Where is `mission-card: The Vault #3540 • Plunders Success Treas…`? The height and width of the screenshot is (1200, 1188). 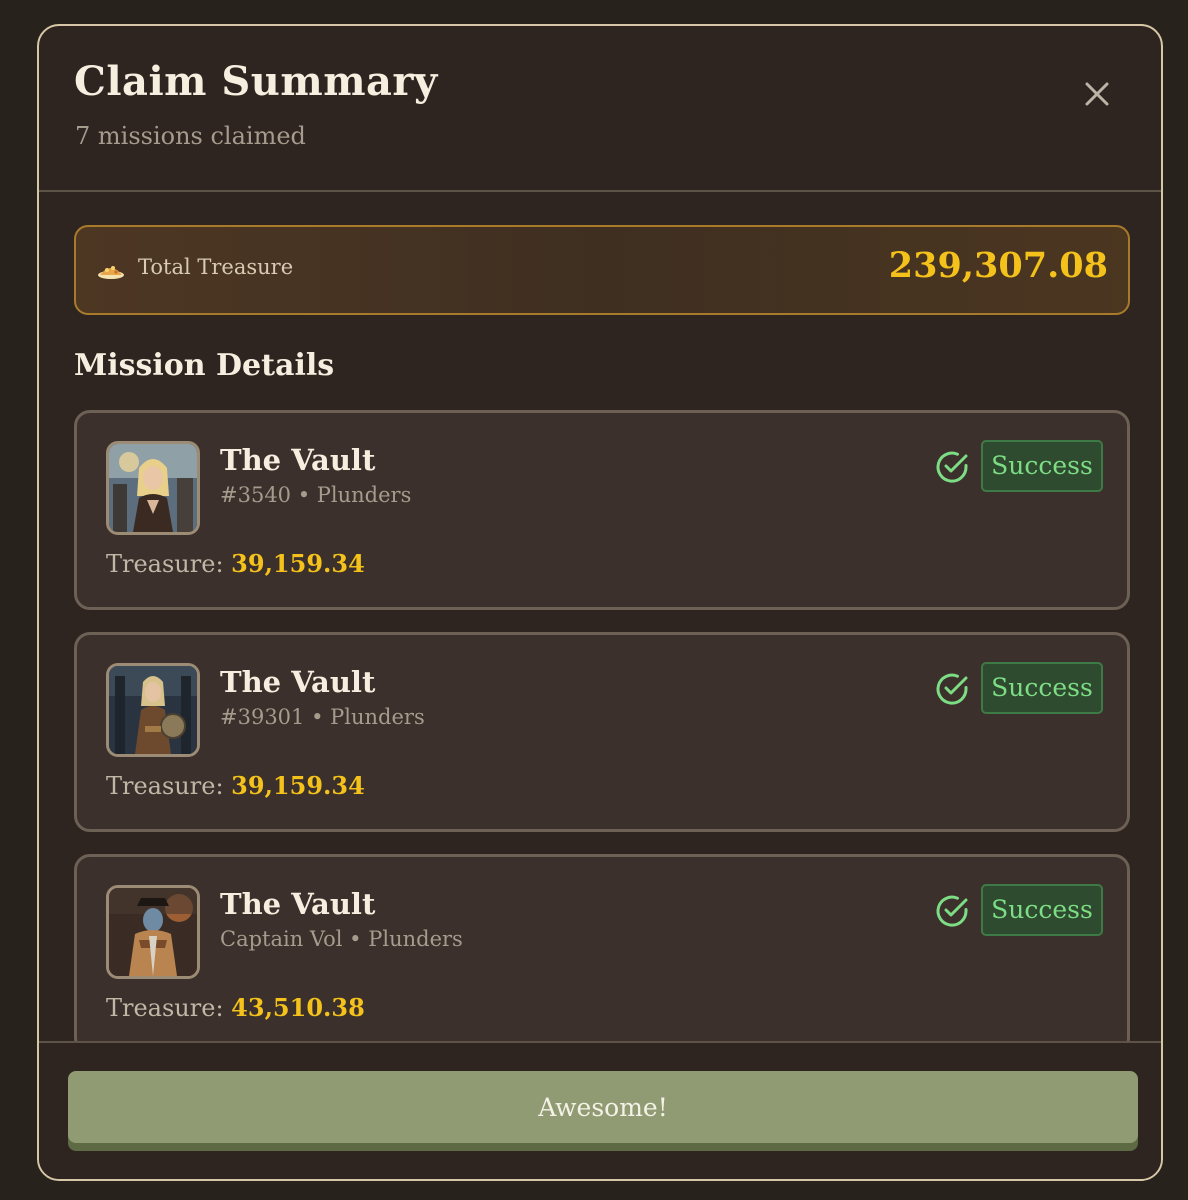 mission-card: The Vault #3540 • Plunders Success Treas… is located at coordinates (602, 510).